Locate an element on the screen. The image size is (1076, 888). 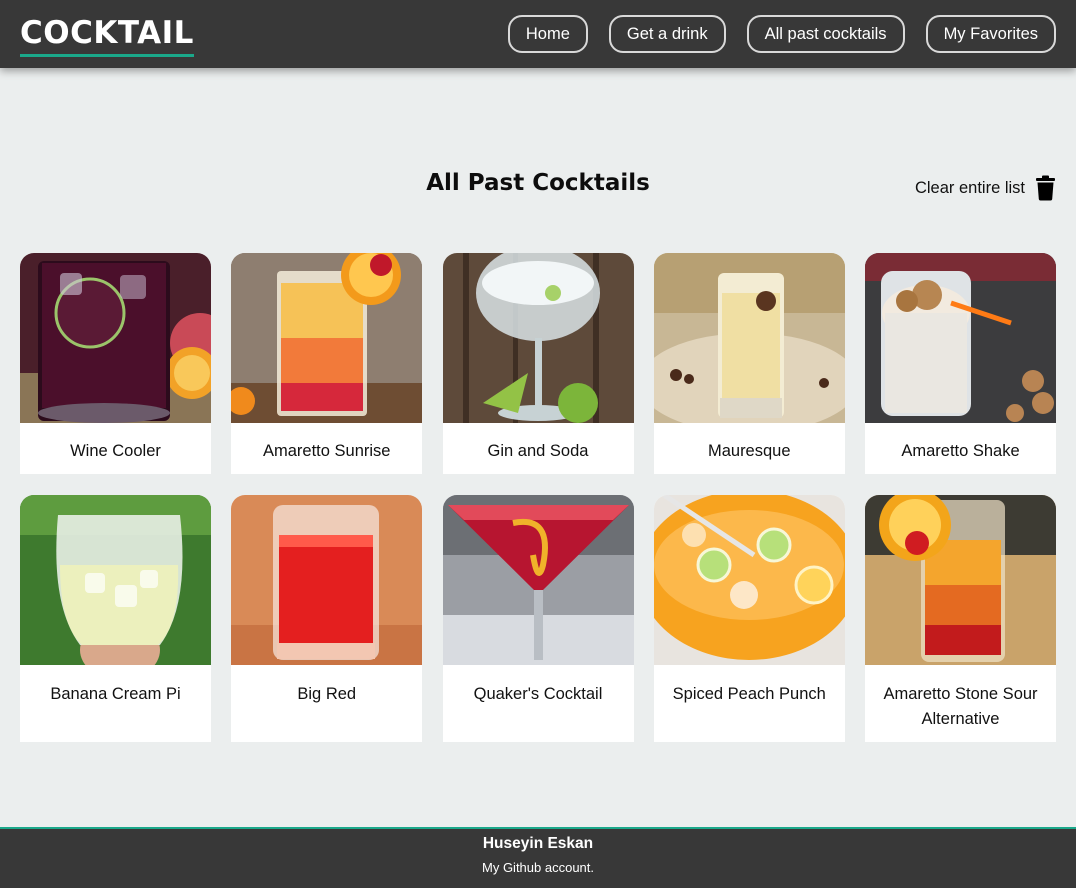
cocktail-name: Amaretto Sunrise is located at coordinates (327, 451).